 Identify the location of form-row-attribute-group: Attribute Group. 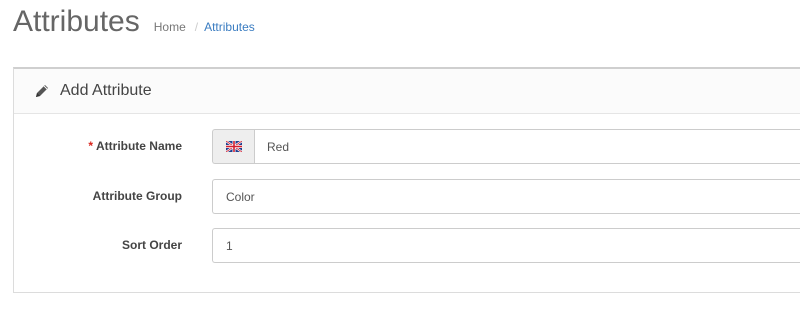
(407, 196).